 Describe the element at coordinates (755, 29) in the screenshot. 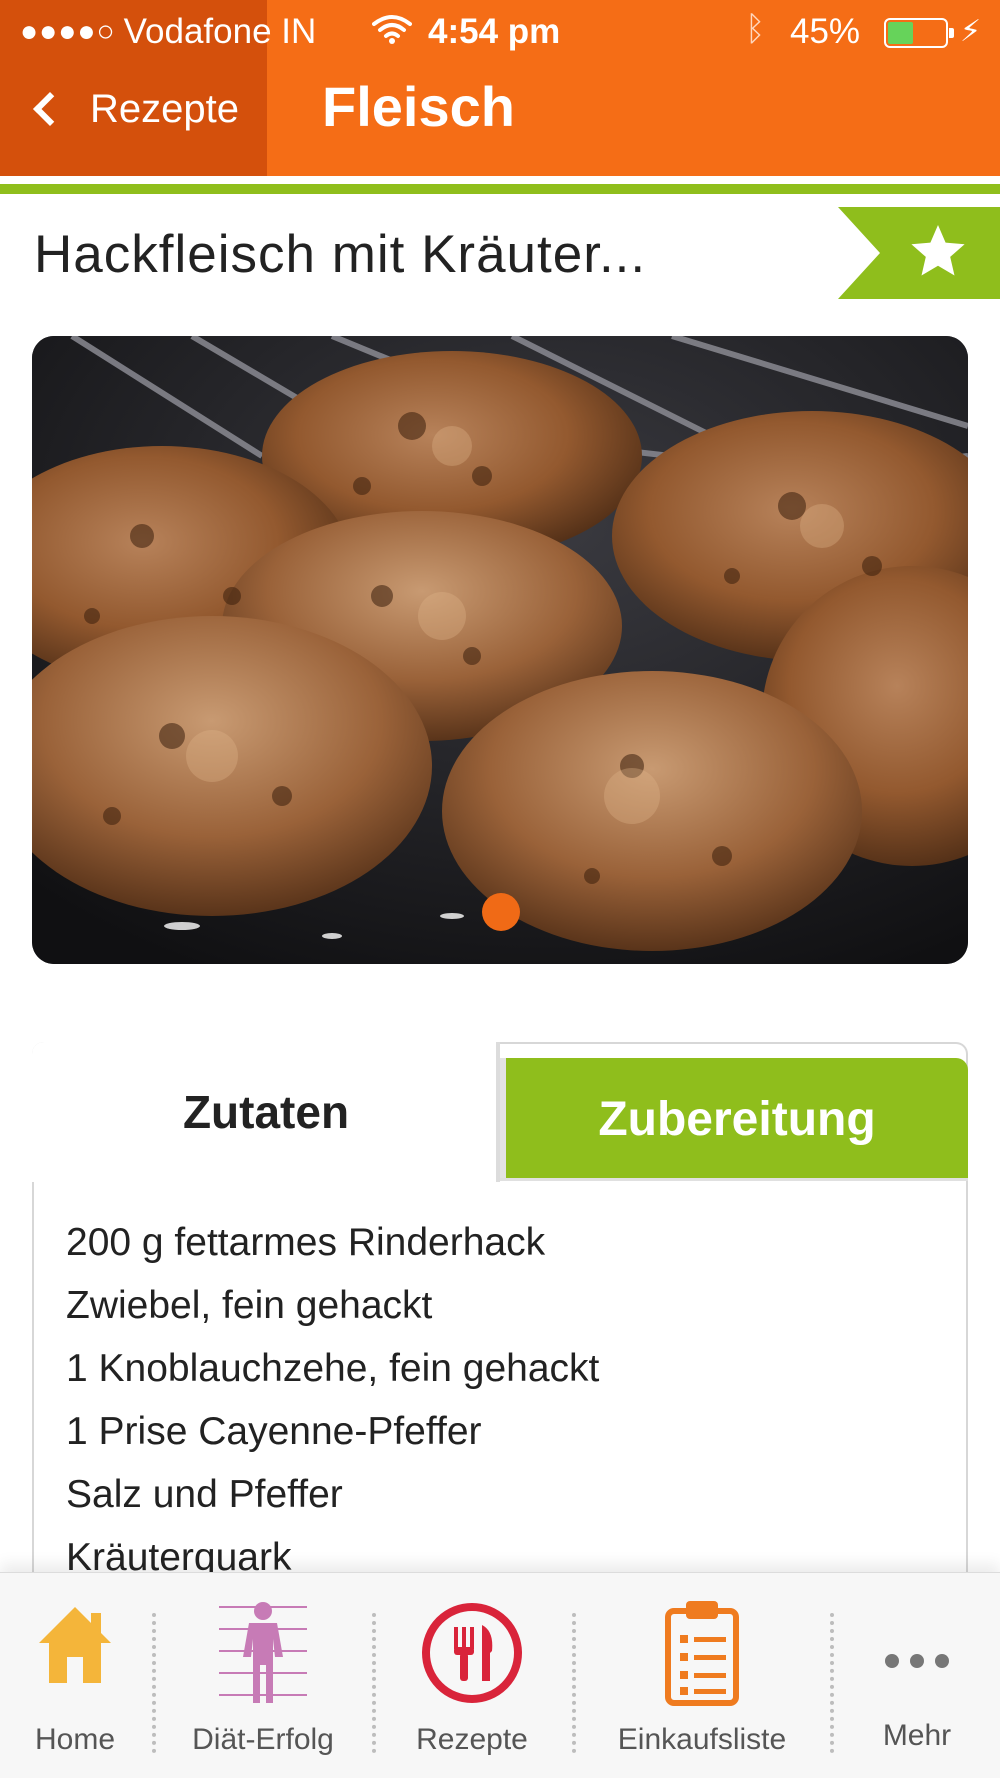

I see `bluetooth-icon: ᛒ` at that location.